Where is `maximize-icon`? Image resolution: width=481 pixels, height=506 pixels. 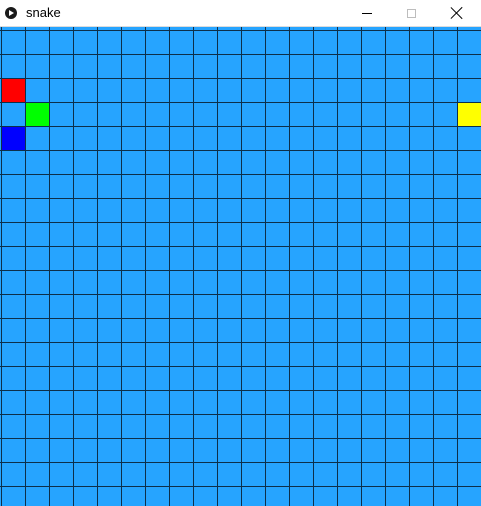 maximize-icon is located at coordinates (411, 13).